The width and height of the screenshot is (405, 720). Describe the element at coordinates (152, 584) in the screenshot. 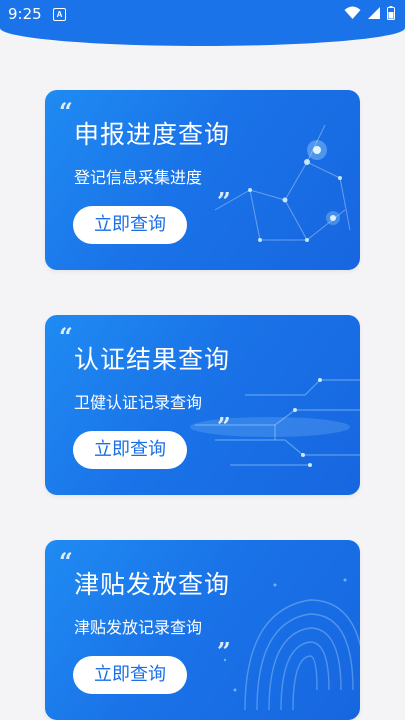

I see `card-title: 津贴发放查询` at that location.